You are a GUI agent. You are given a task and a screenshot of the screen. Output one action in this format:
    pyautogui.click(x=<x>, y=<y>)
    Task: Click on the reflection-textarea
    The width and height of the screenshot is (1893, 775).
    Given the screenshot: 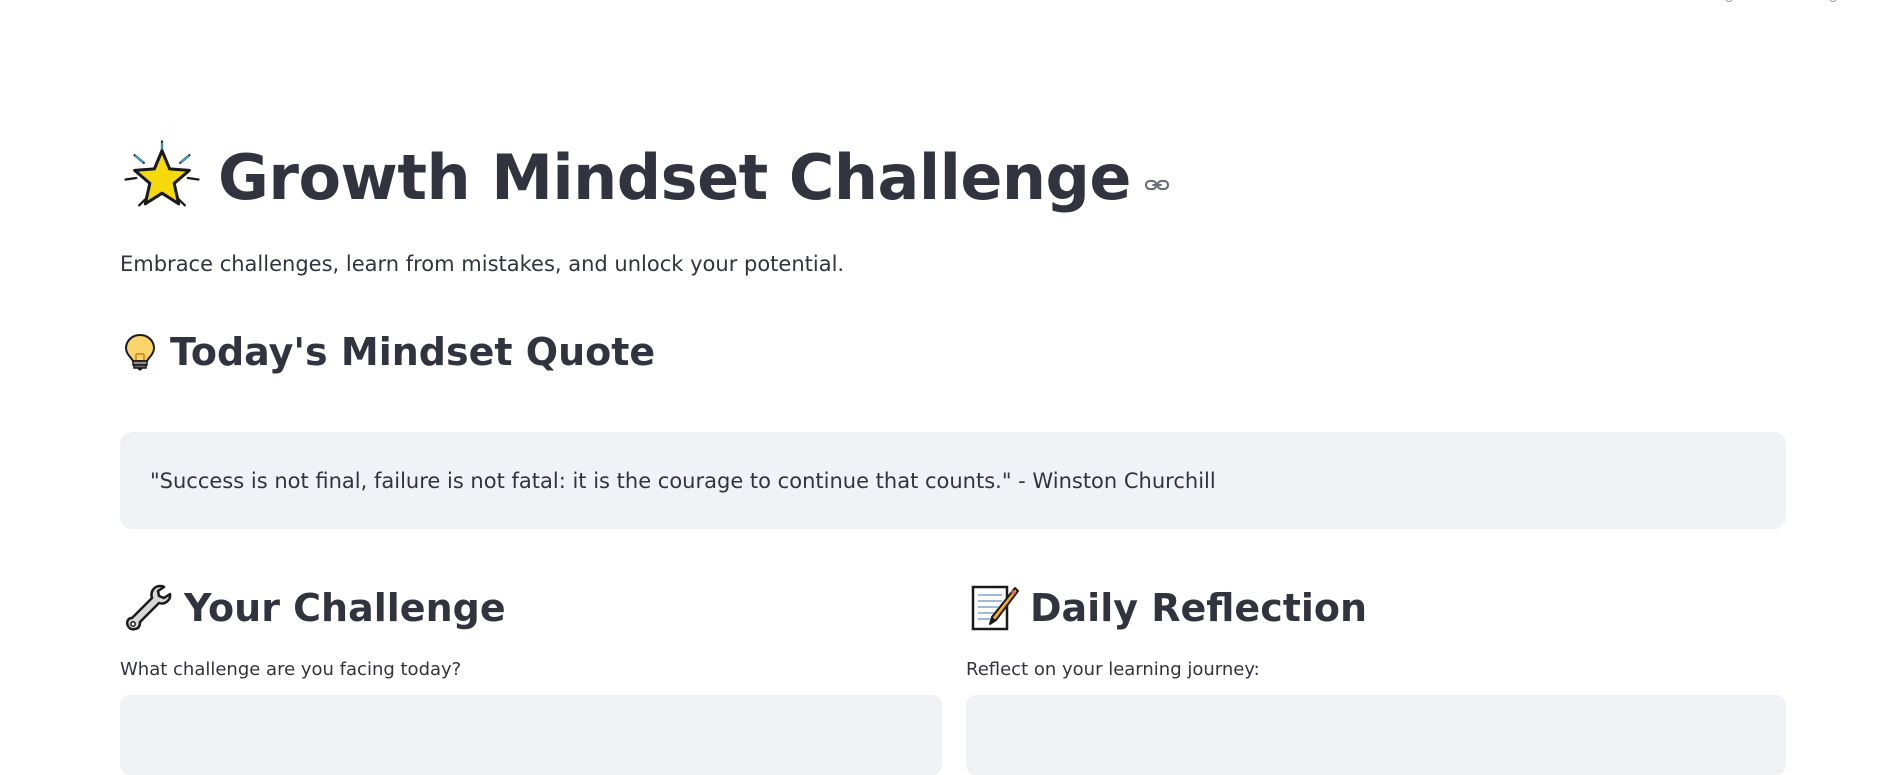 What is the action you would take?
    pyautogui.click(x=1376, y=735)
    